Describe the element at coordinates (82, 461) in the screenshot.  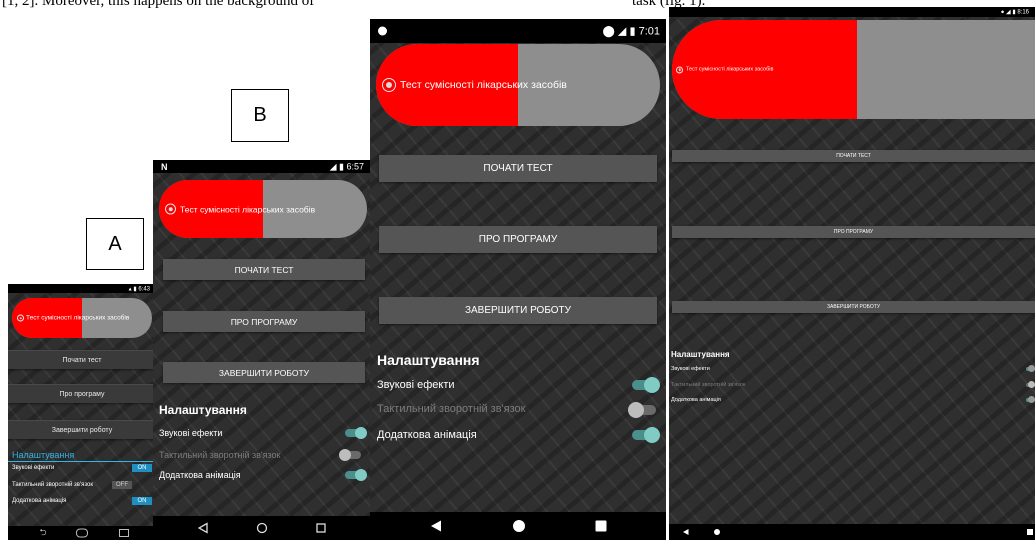
I see `settings-divider` at that location.